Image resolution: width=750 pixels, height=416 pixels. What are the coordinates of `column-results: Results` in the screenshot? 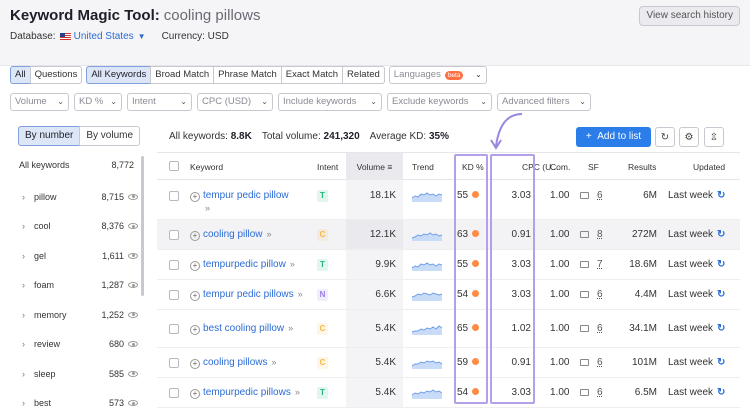 It's located at (642, 167).